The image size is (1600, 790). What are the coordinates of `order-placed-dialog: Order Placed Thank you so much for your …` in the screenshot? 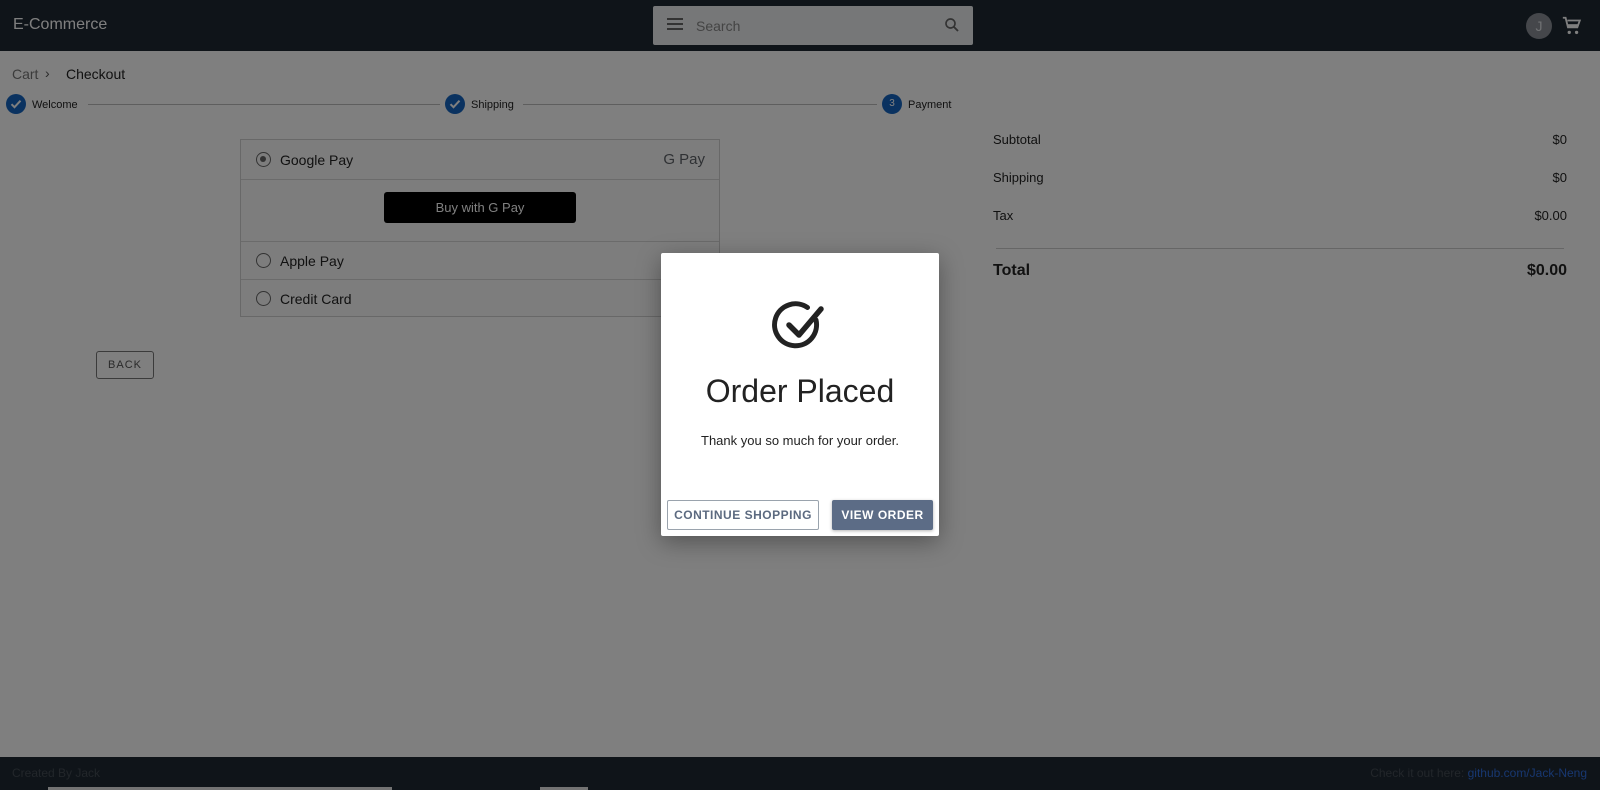 It's located at (800, 394).